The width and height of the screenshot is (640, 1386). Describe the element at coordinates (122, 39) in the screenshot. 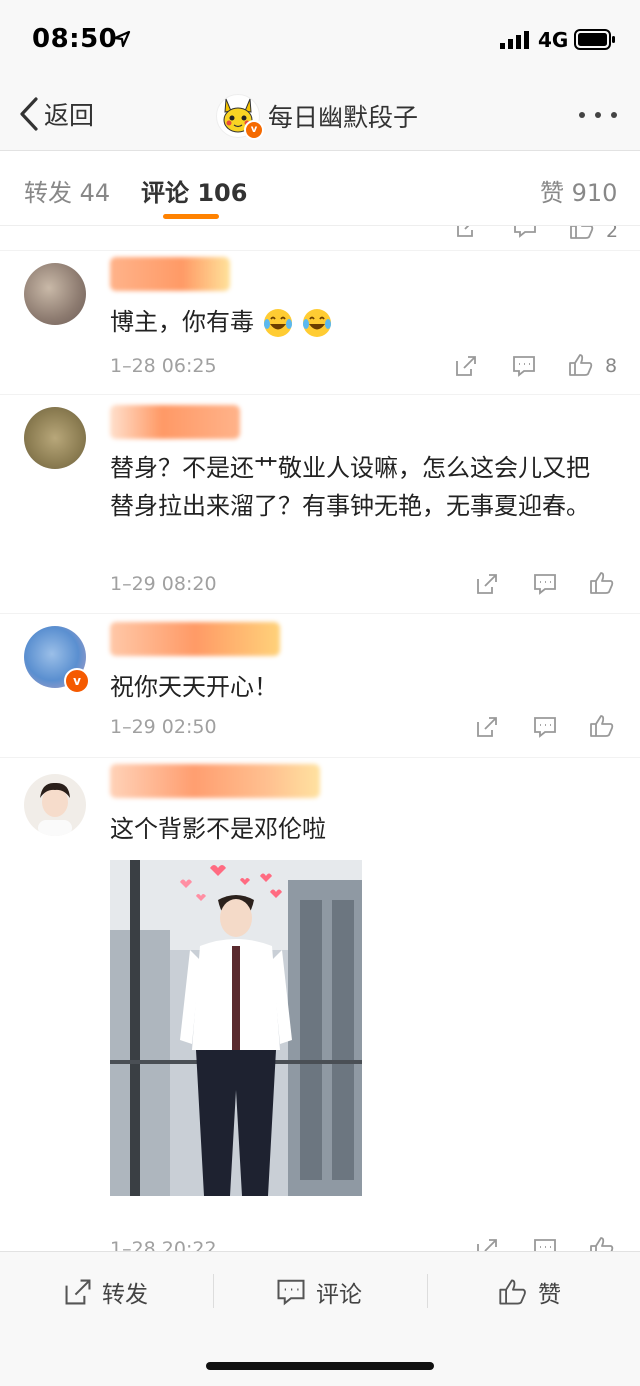

I see `location-arrow-icon` at that location.